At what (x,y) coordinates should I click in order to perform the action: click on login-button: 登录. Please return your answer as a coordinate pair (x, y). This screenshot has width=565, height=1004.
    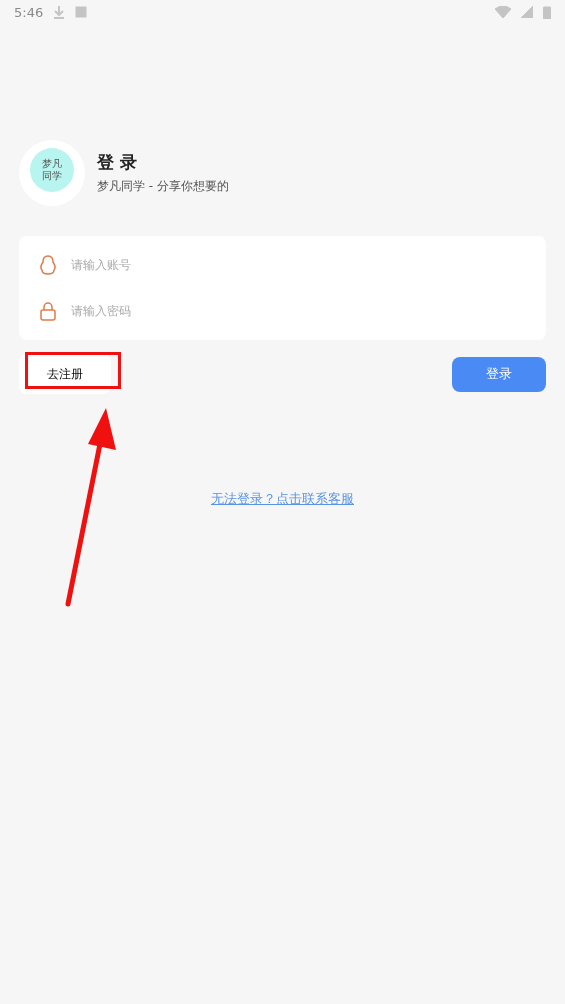
    Looking at the image, I should click on (499, 374).